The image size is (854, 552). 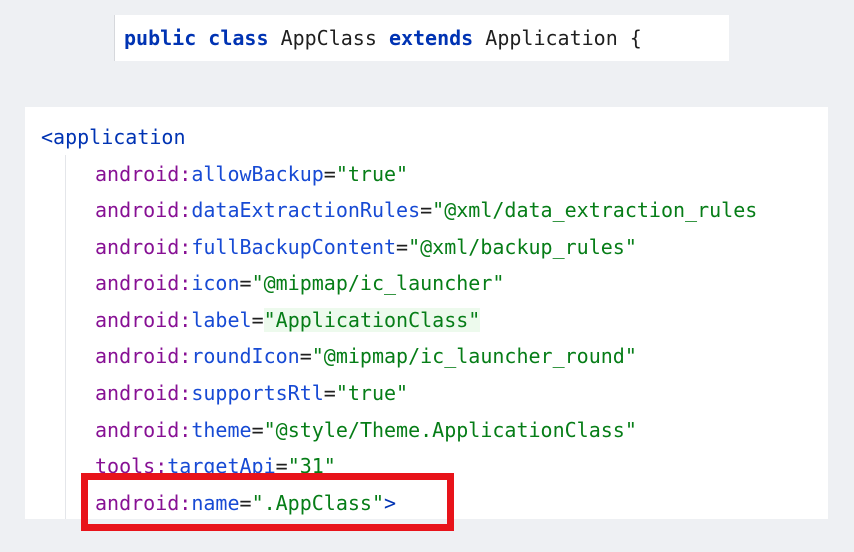 I want to click on attribute-line-allowbackup: android:allowBackup="true", so click(x=251, y=174).